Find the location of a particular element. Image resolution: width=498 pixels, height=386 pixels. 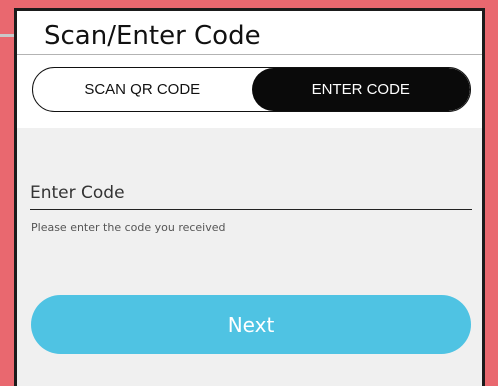

tab-enter-code: ENTER CODE is located at coordinates (360, 89).